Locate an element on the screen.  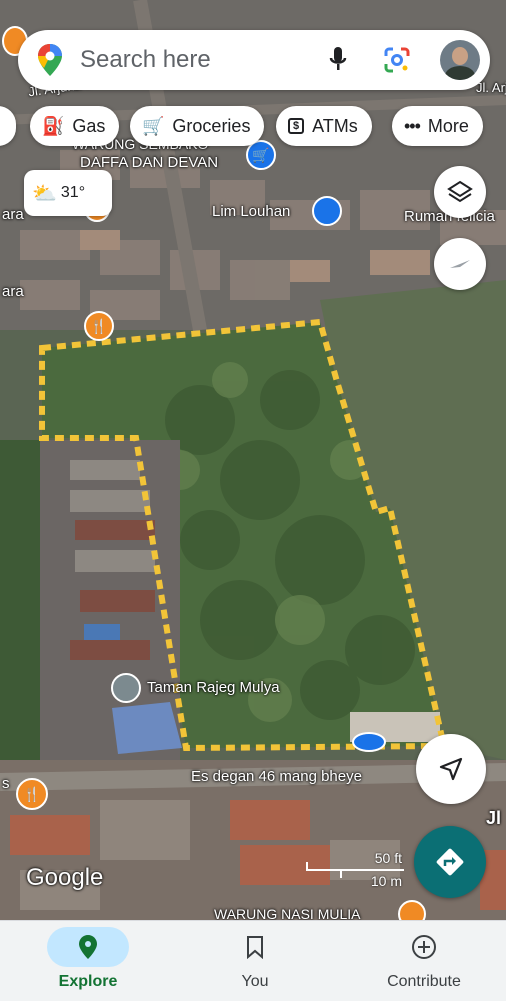
partly-cloudy-icon: ⛅ is located at coordinates (44, 193).